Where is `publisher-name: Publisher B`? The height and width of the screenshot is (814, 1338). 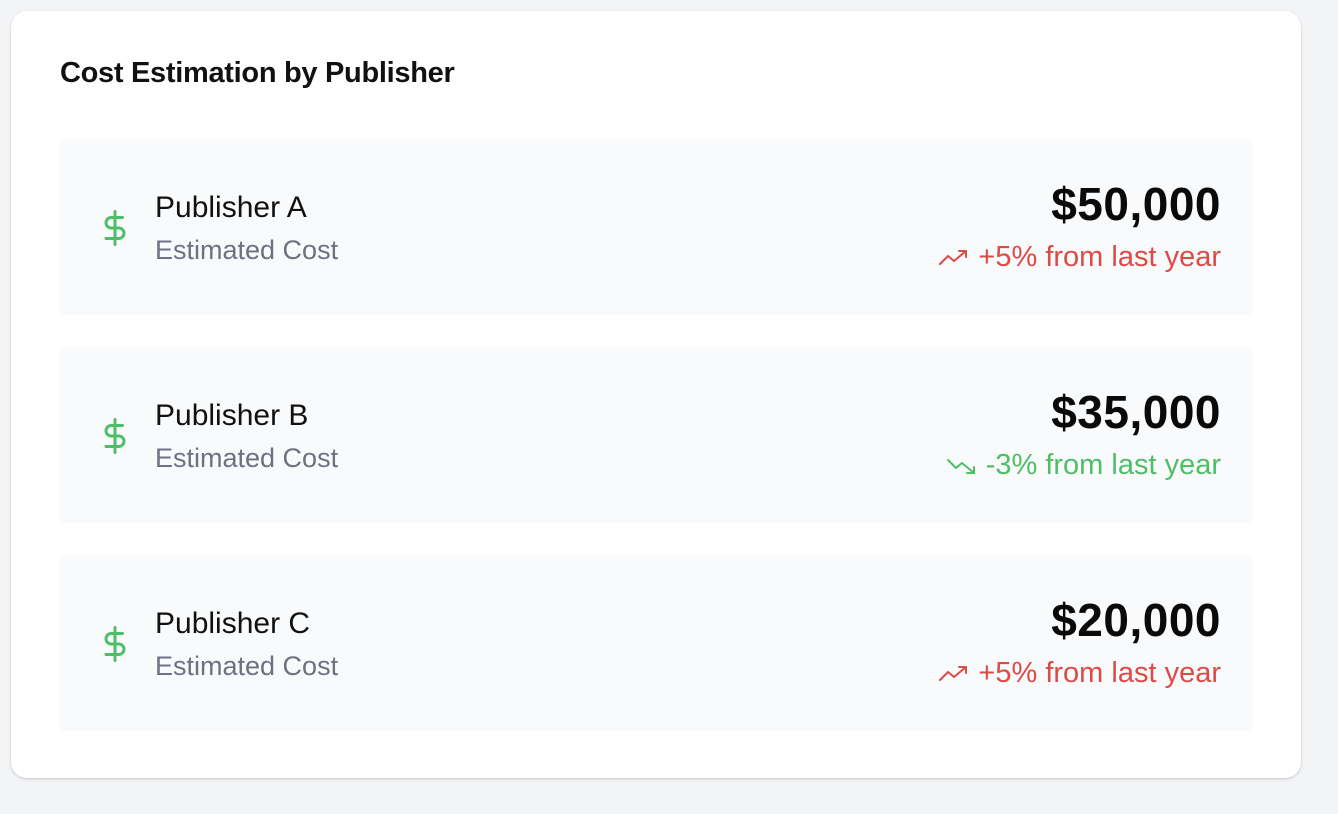 publisher-name: Publisher B is located at coordinates (232, 415).